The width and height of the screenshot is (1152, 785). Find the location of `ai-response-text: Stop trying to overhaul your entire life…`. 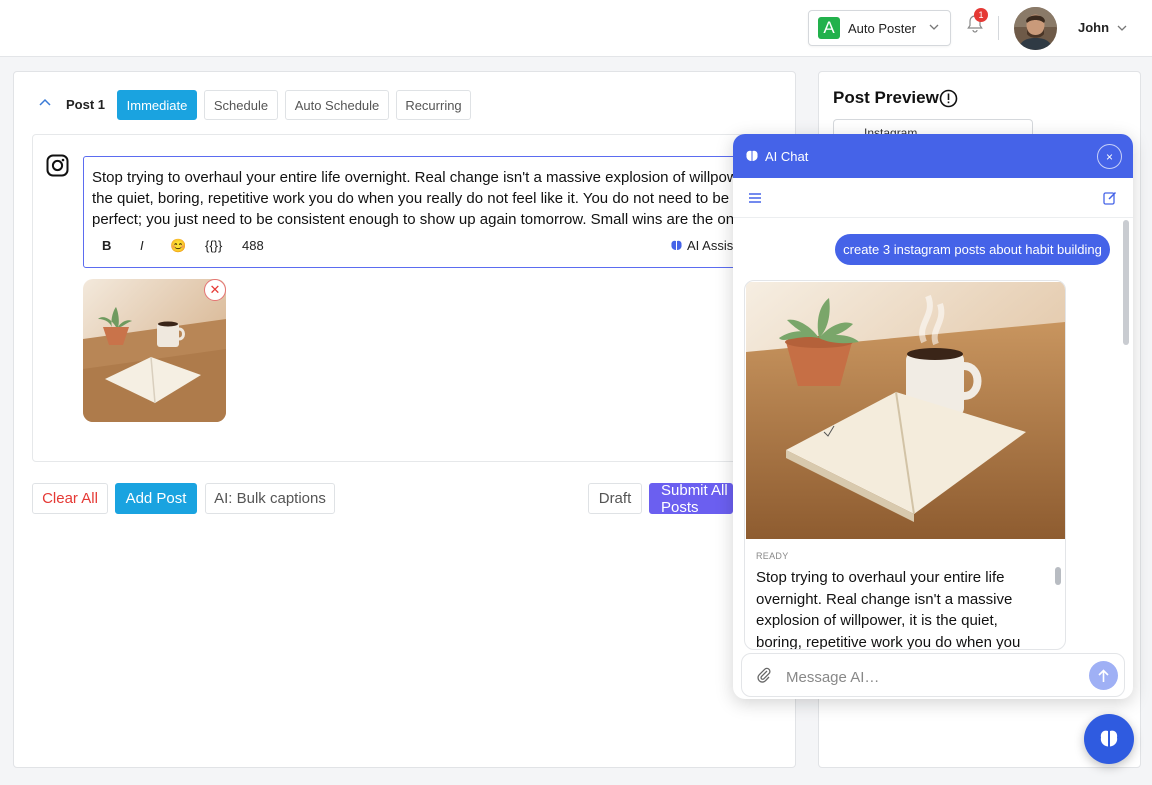

ai-response-text: Stop trying to overhaul your entire life… is located at coordinates (888, 609).